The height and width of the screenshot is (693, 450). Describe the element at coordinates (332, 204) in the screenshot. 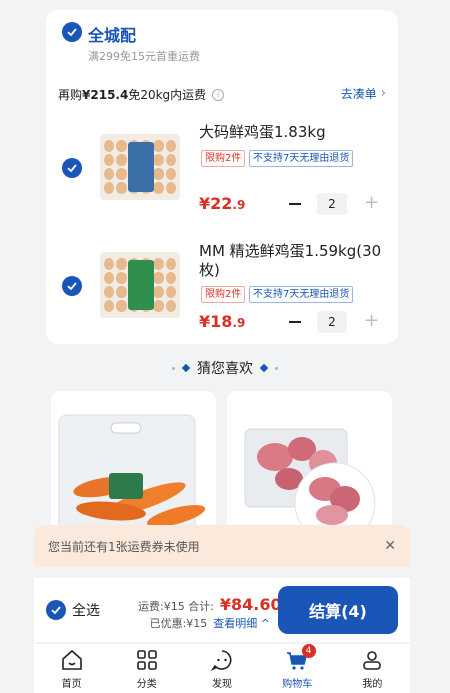

I see `product-1-qty: 2` at that location.